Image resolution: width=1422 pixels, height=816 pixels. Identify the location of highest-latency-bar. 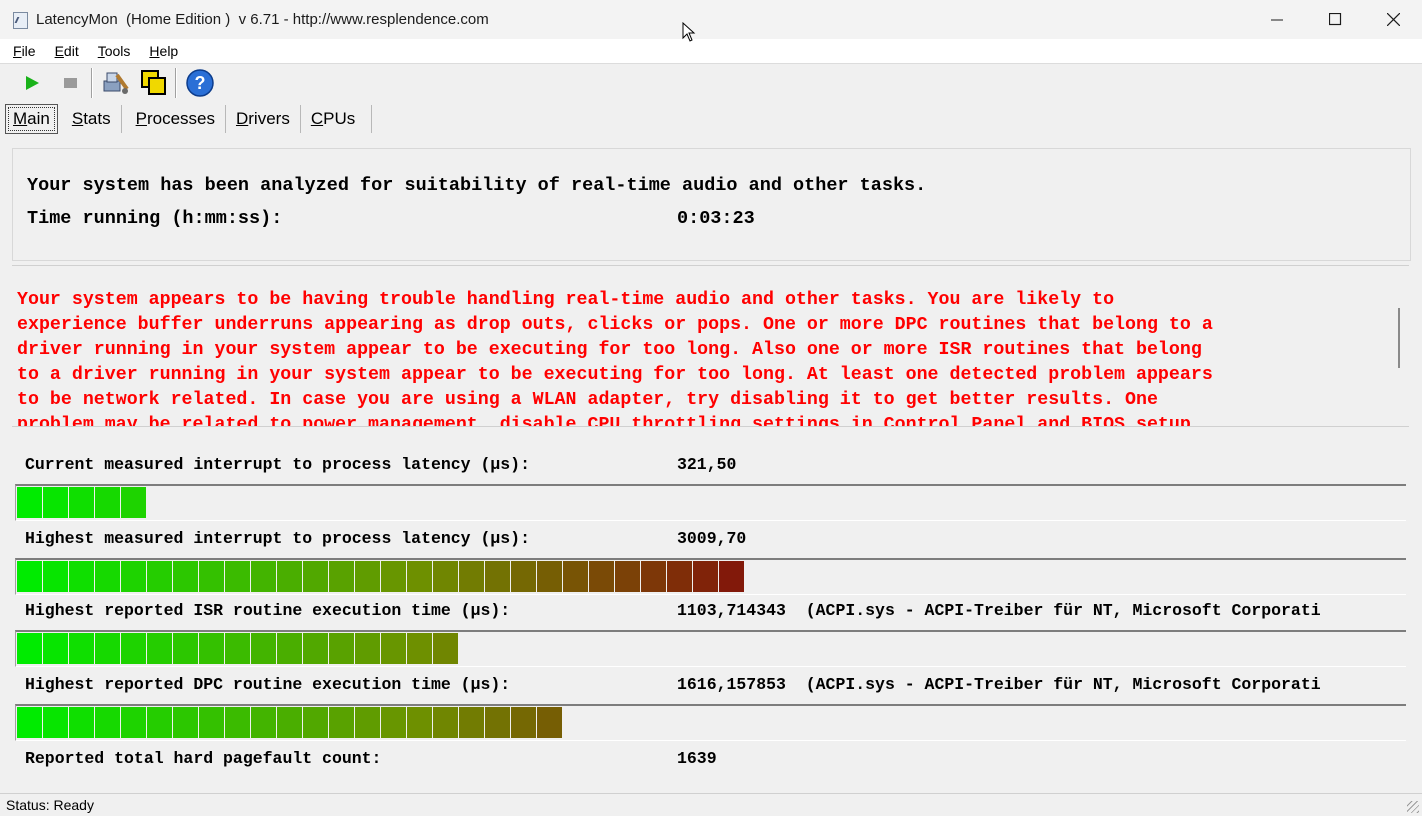
(710, 576).